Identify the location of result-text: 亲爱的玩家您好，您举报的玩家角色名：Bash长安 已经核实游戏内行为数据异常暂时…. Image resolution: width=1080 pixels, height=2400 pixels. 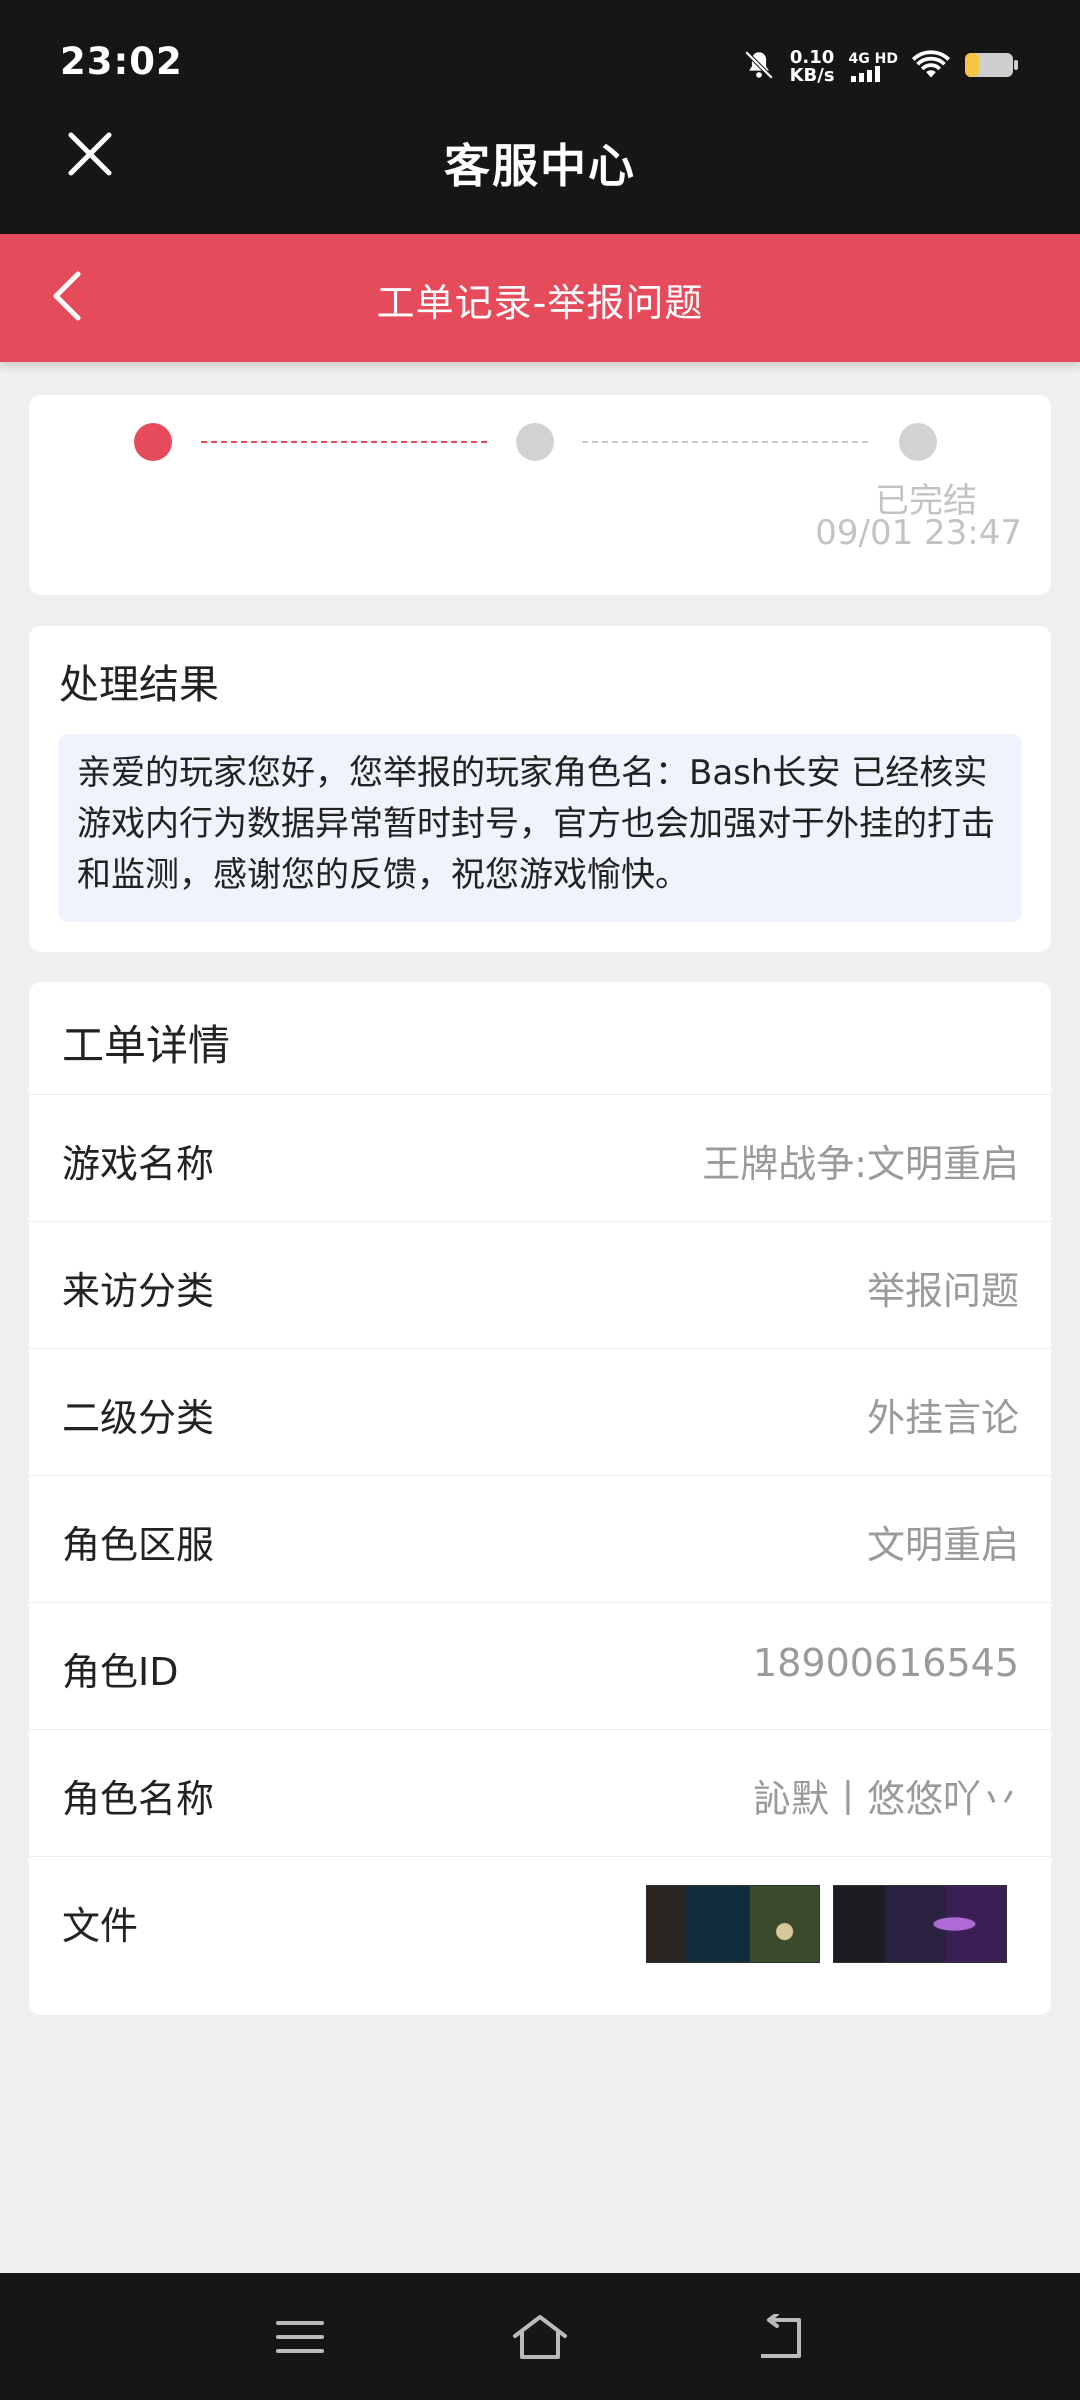
(540, 828).